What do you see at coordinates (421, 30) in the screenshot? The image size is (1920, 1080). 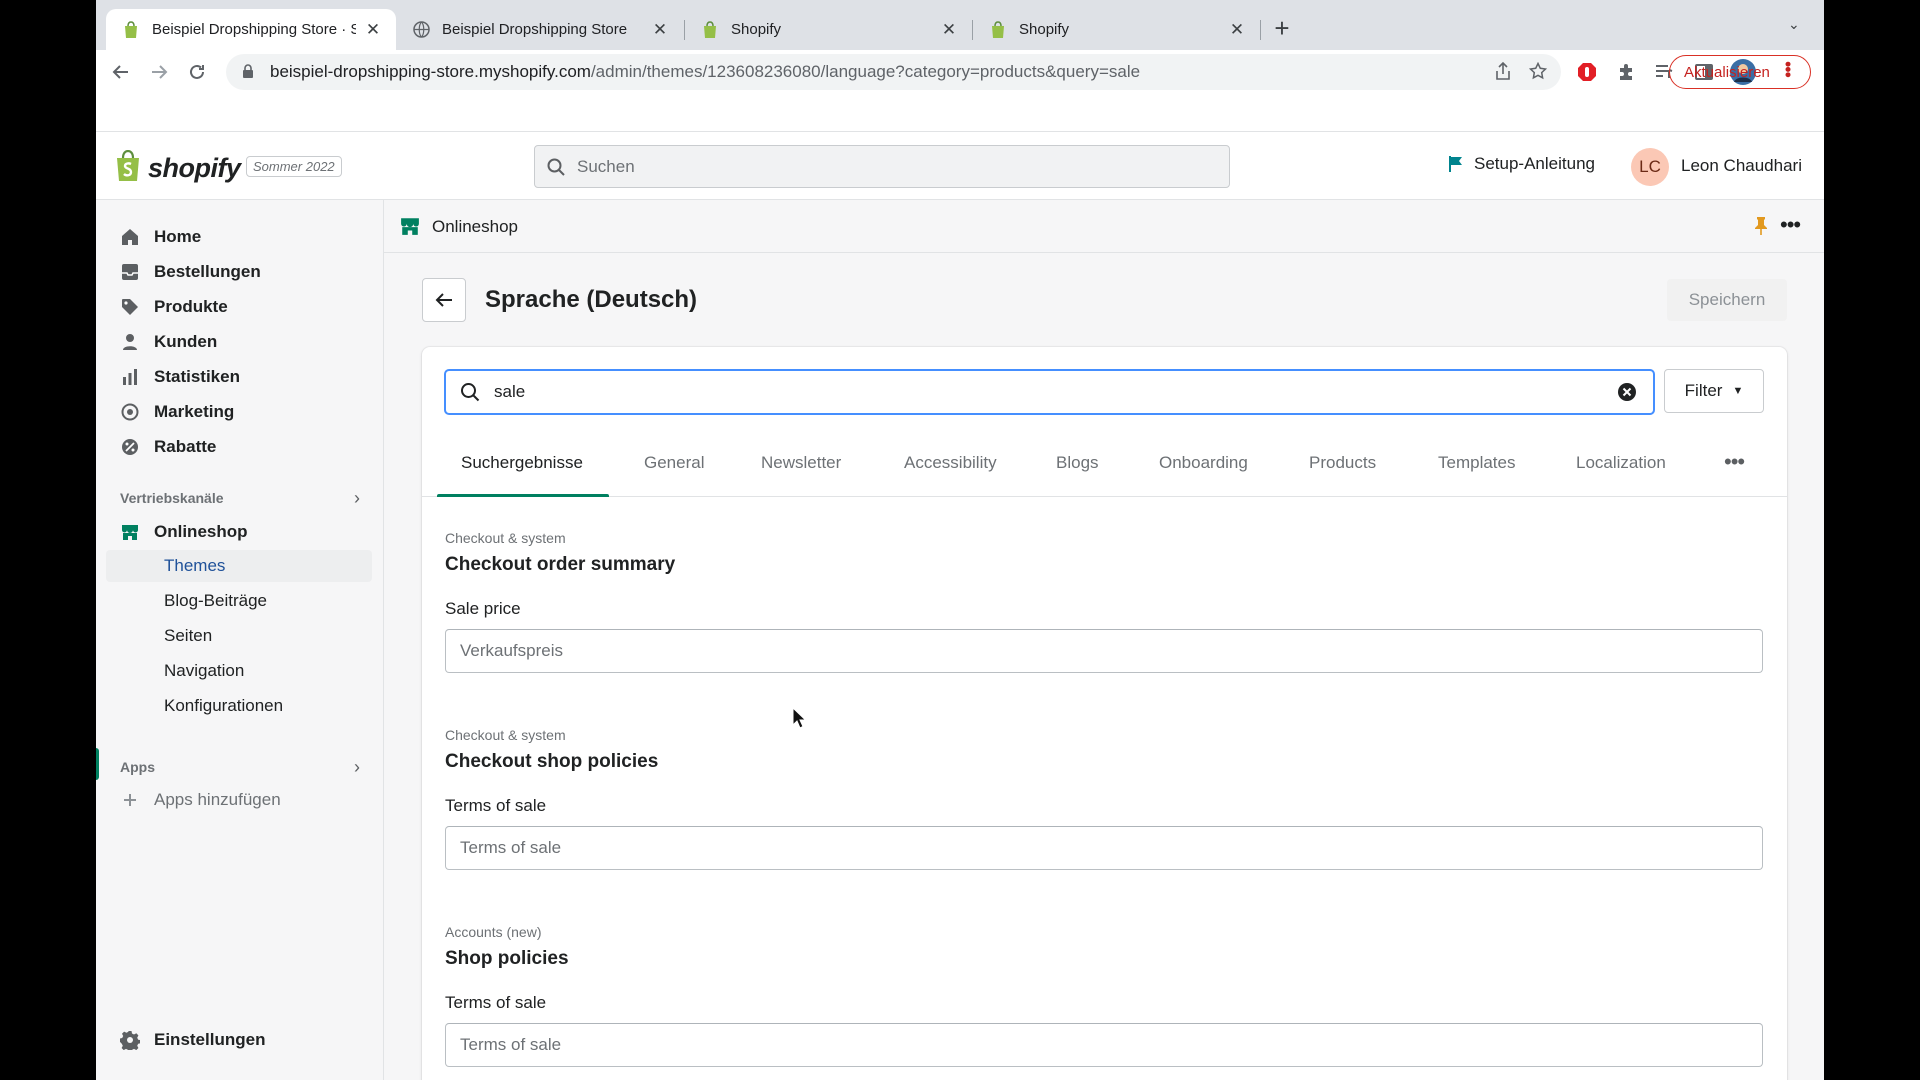 I see `globe-icon` at bounding box center [421, 30].